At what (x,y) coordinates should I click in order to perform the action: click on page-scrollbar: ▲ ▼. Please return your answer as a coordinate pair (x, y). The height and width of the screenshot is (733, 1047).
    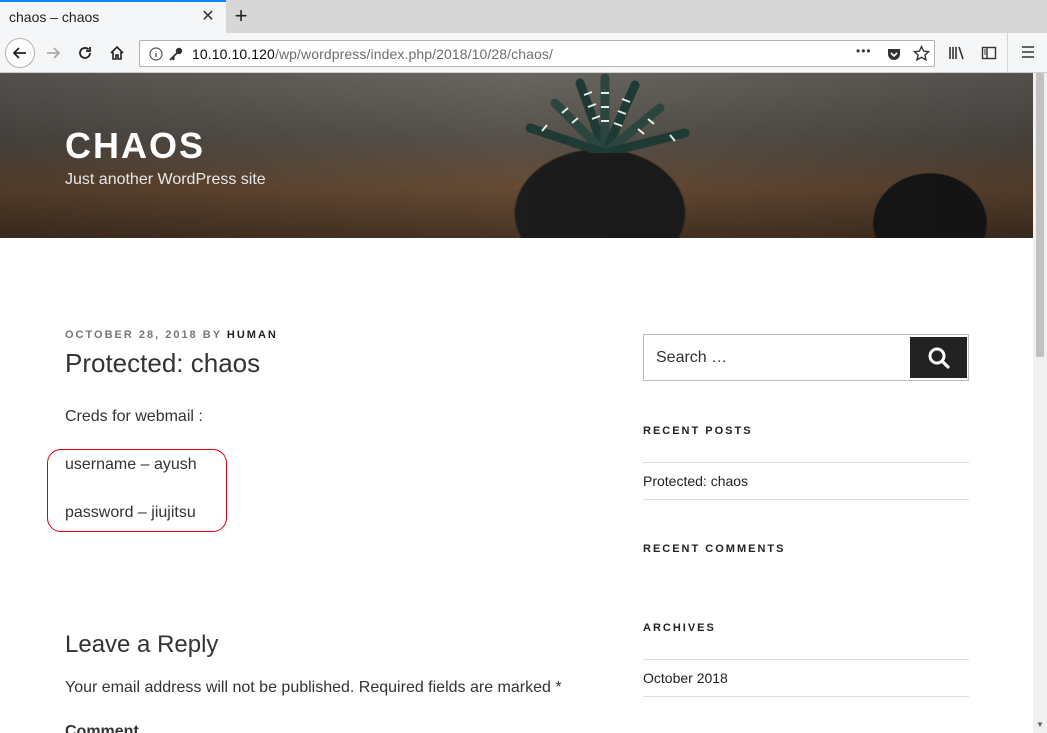
    Looking at the image, I should click on (1040, 403).